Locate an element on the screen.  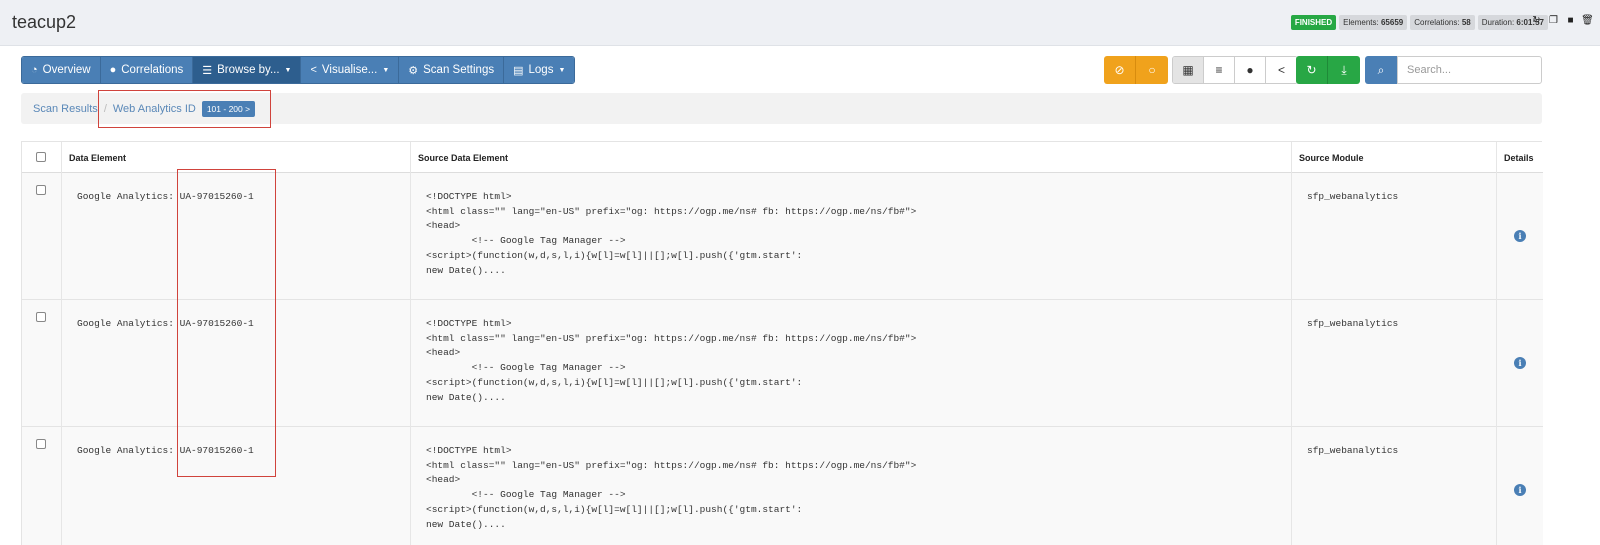
col-data-element: Data Element is located at coordinates (97, 158).